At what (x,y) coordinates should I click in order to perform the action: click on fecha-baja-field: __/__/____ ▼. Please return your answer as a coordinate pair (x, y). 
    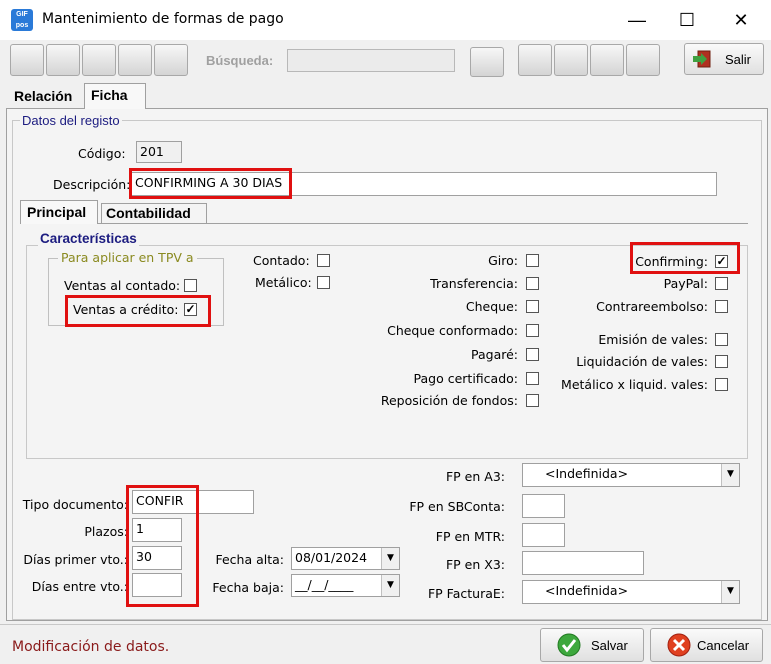
    Looking at the image, I should click on (345, 585).